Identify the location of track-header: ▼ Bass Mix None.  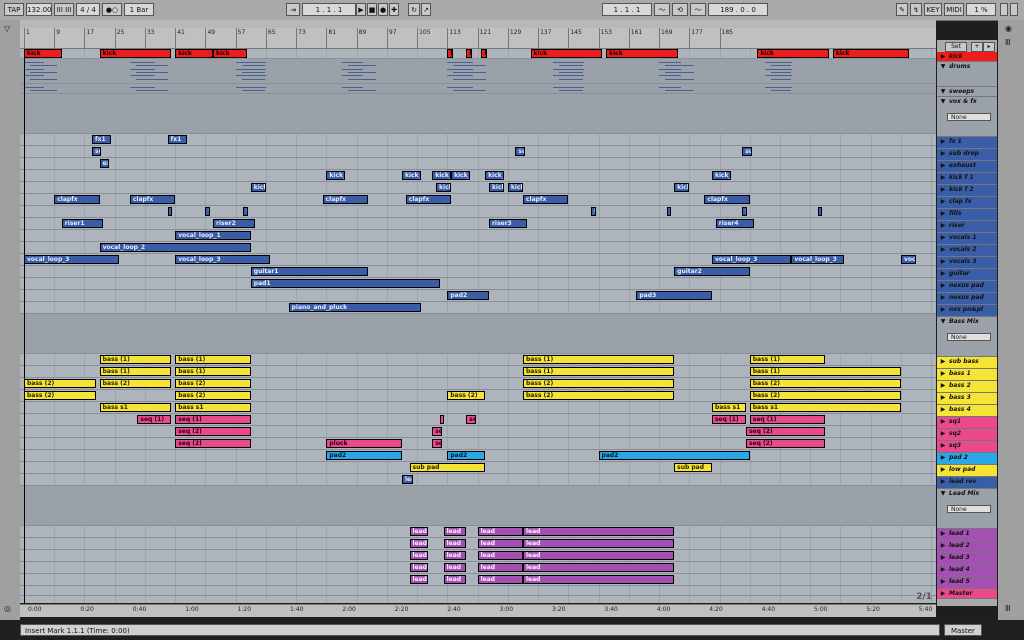
(967, 337).